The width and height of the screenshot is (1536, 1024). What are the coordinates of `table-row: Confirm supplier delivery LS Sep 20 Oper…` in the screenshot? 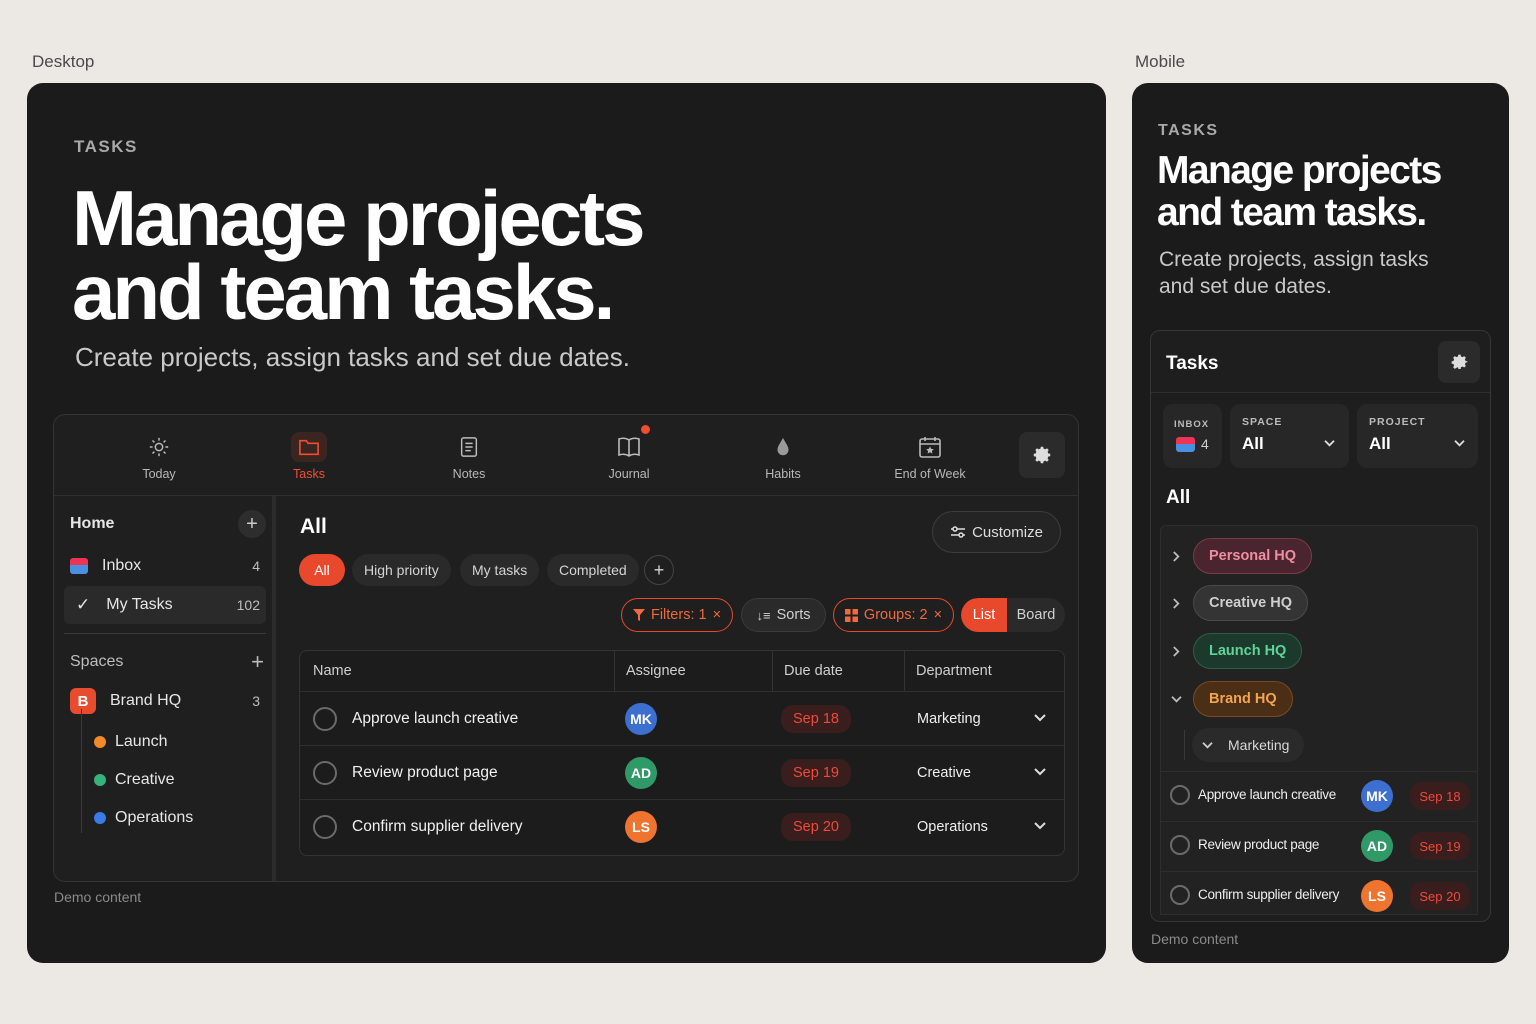 It's located at (682, 826).